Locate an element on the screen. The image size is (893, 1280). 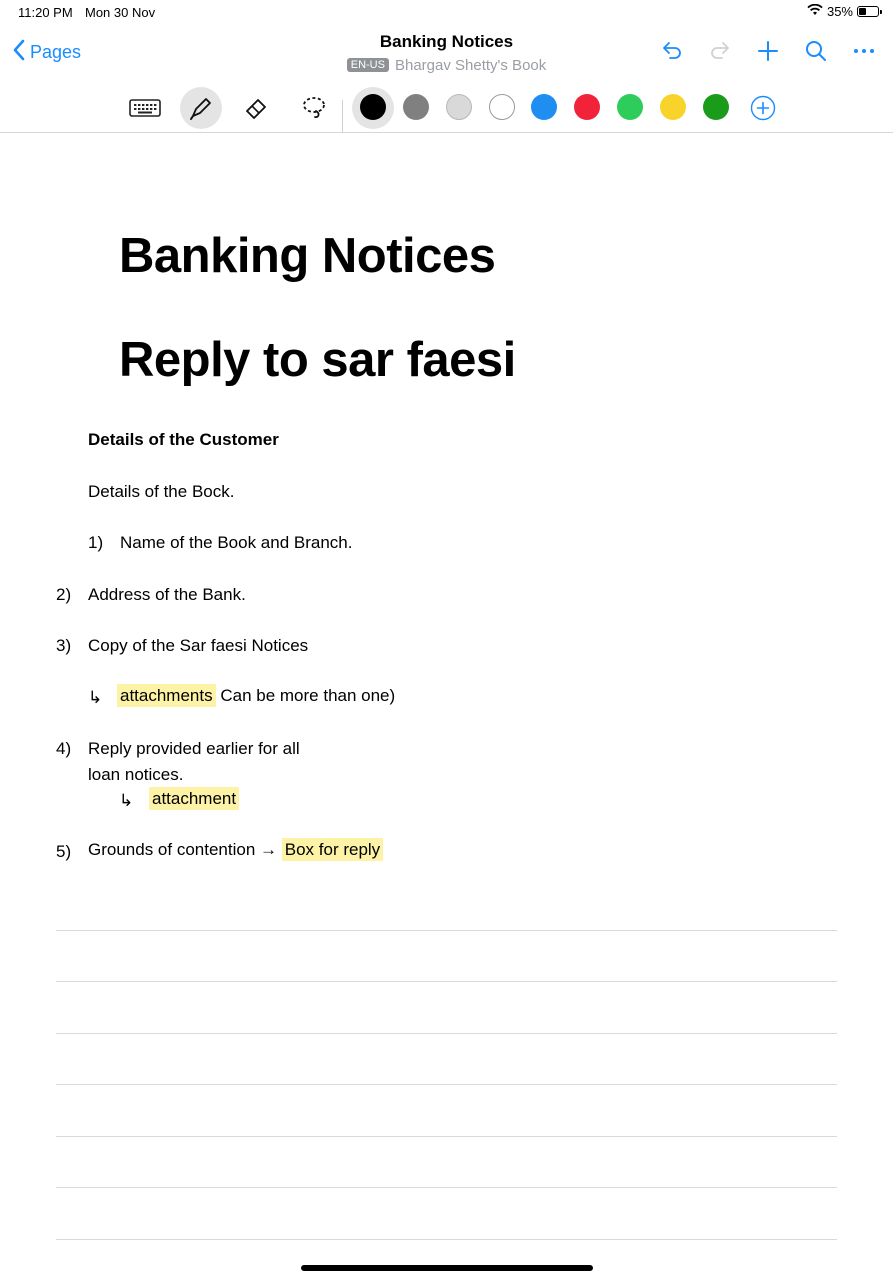
list-item-number: 1) is located at coordinates (96, 542).